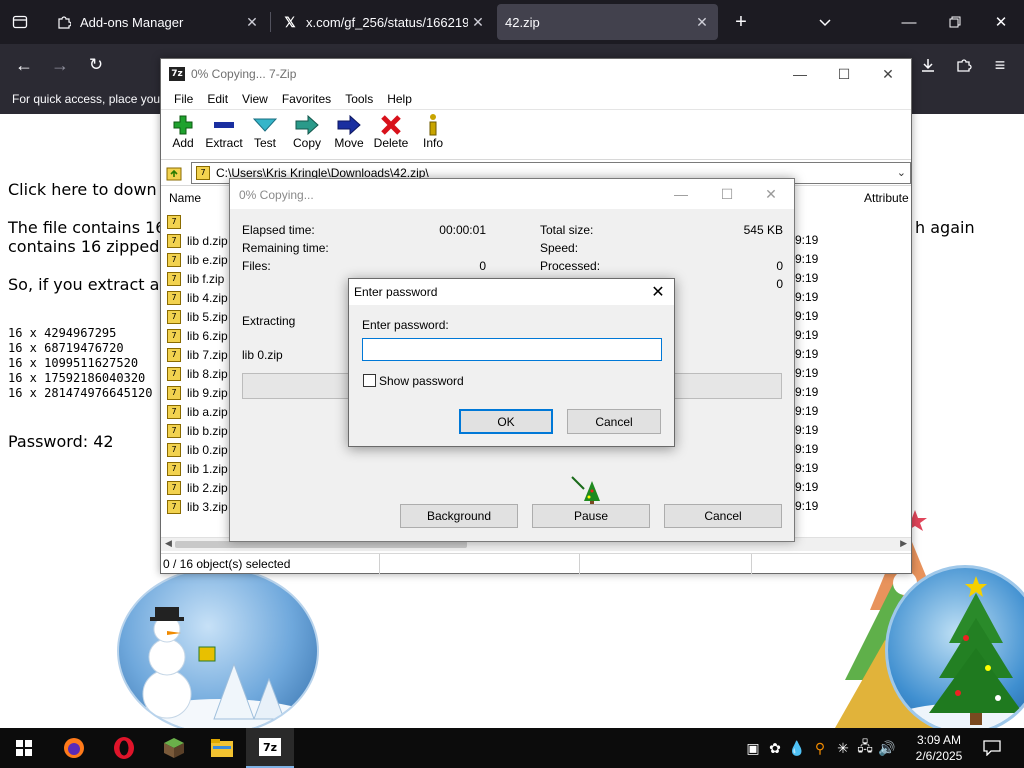 The width and height of the screenshot is (1024, 768). What do you see at coordinates (1000, 65) in the screenshot?
I see `menu-icon: ≡` at bounding box center [1000, 65].